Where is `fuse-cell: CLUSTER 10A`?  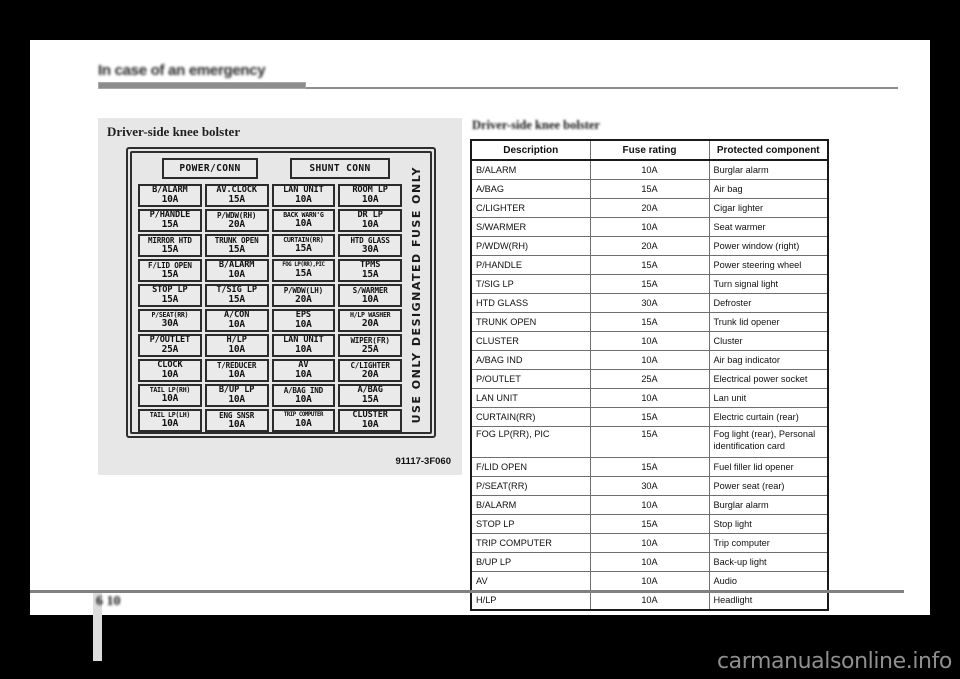
fuse-cell: CLUSTER 10A is located at coordinates (370, 420).